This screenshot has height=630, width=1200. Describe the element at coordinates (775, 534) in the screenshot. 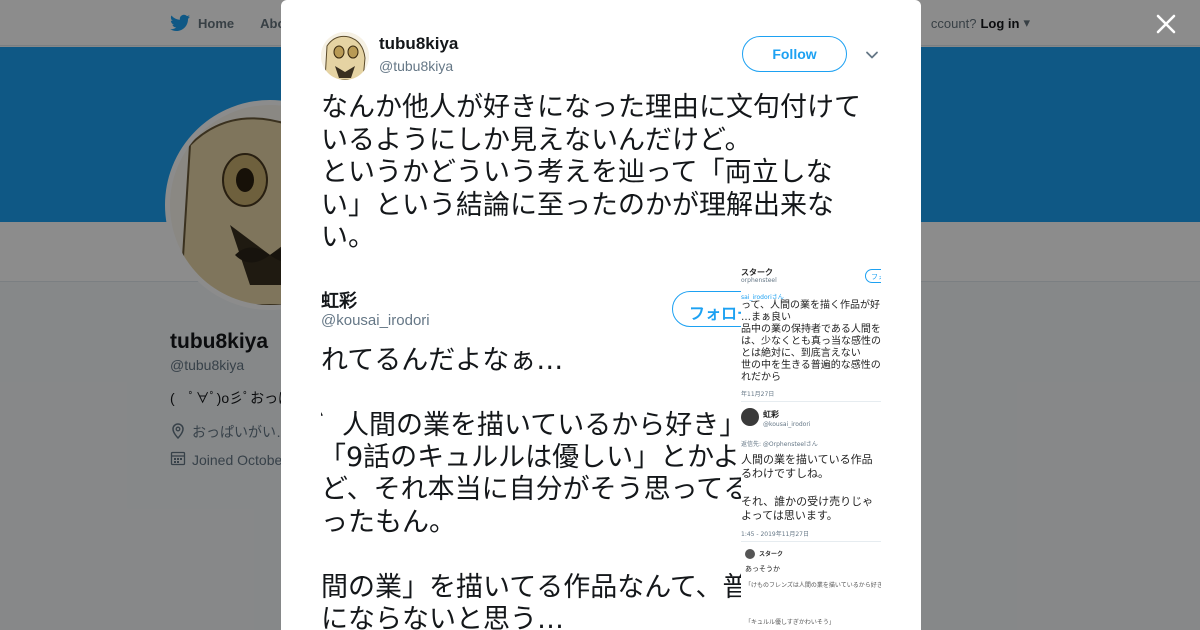

I see `thread-date: 1:45 - 2019年11月27日` at that location.